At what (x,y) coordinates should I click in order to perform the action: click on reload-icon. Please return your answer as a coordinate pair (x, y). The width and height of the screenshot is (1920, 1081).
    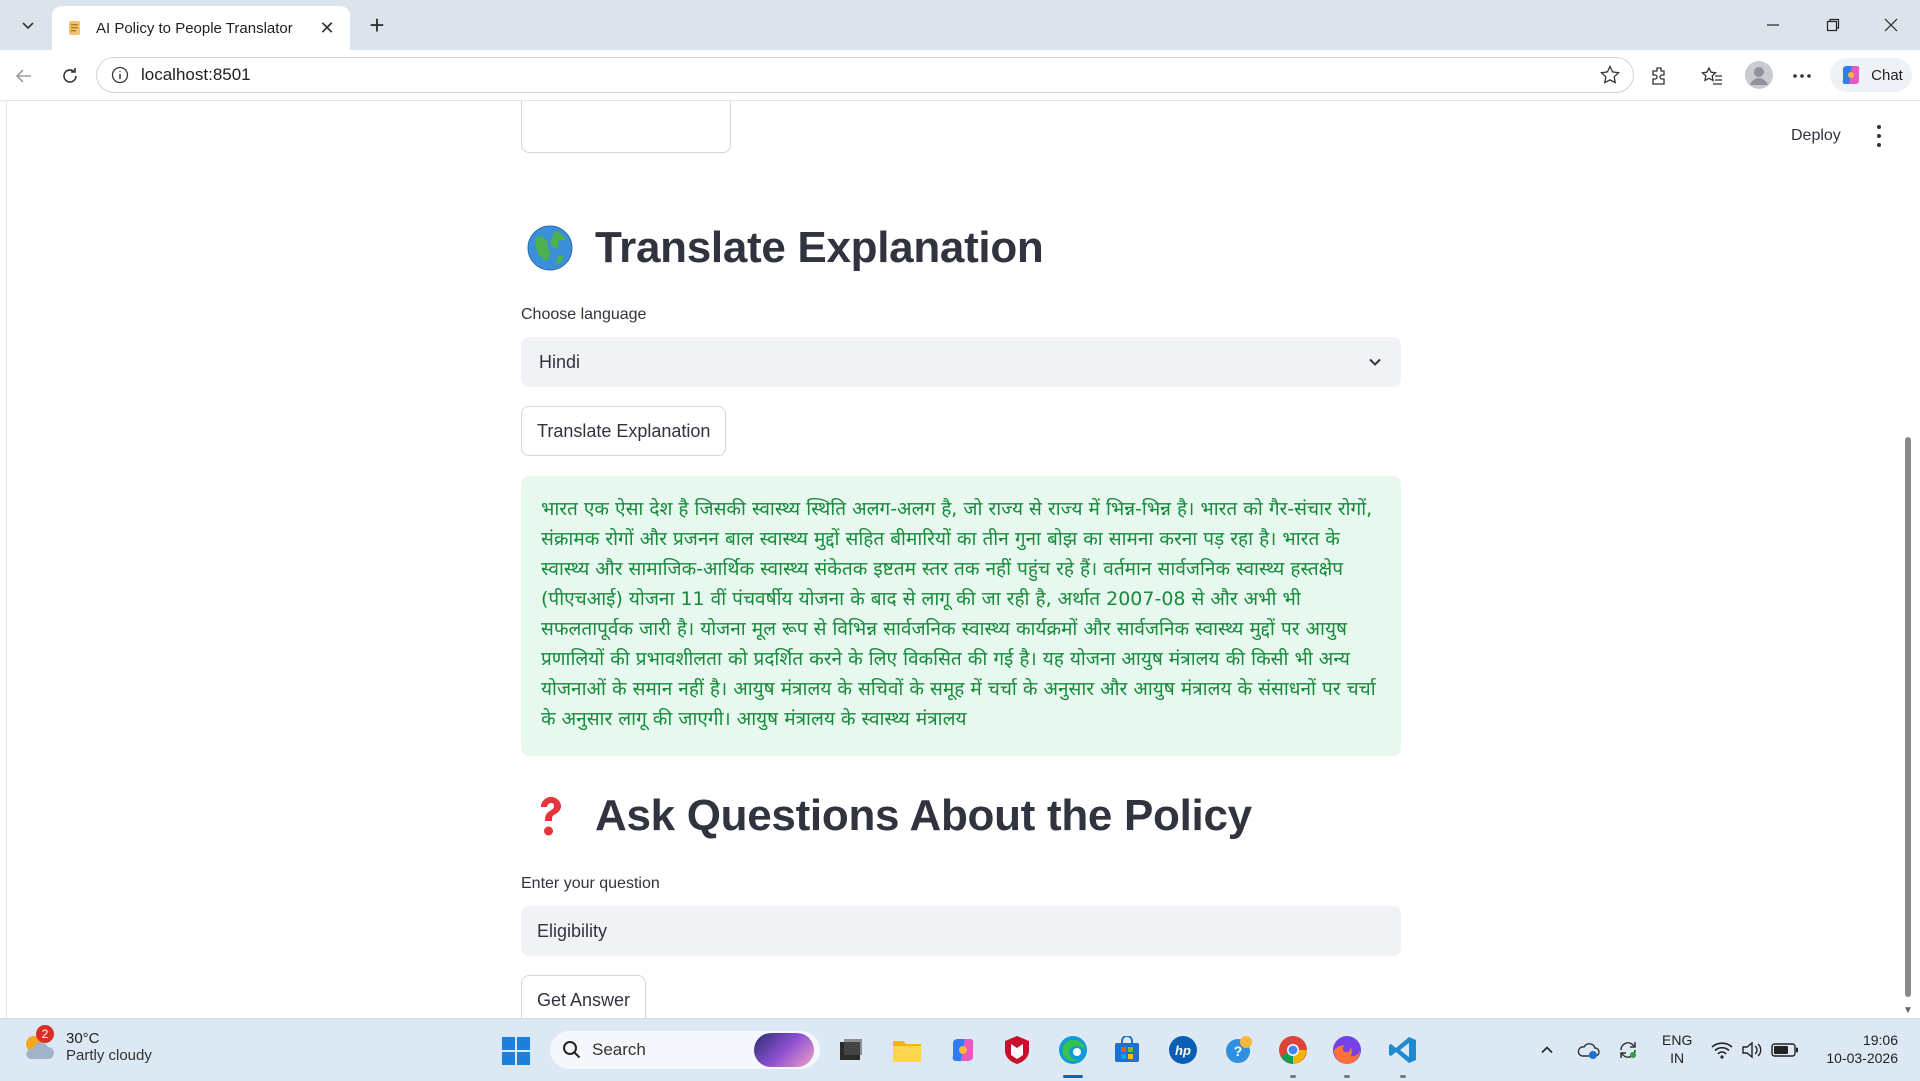
    Looking at the image, I should click on (70, 75).